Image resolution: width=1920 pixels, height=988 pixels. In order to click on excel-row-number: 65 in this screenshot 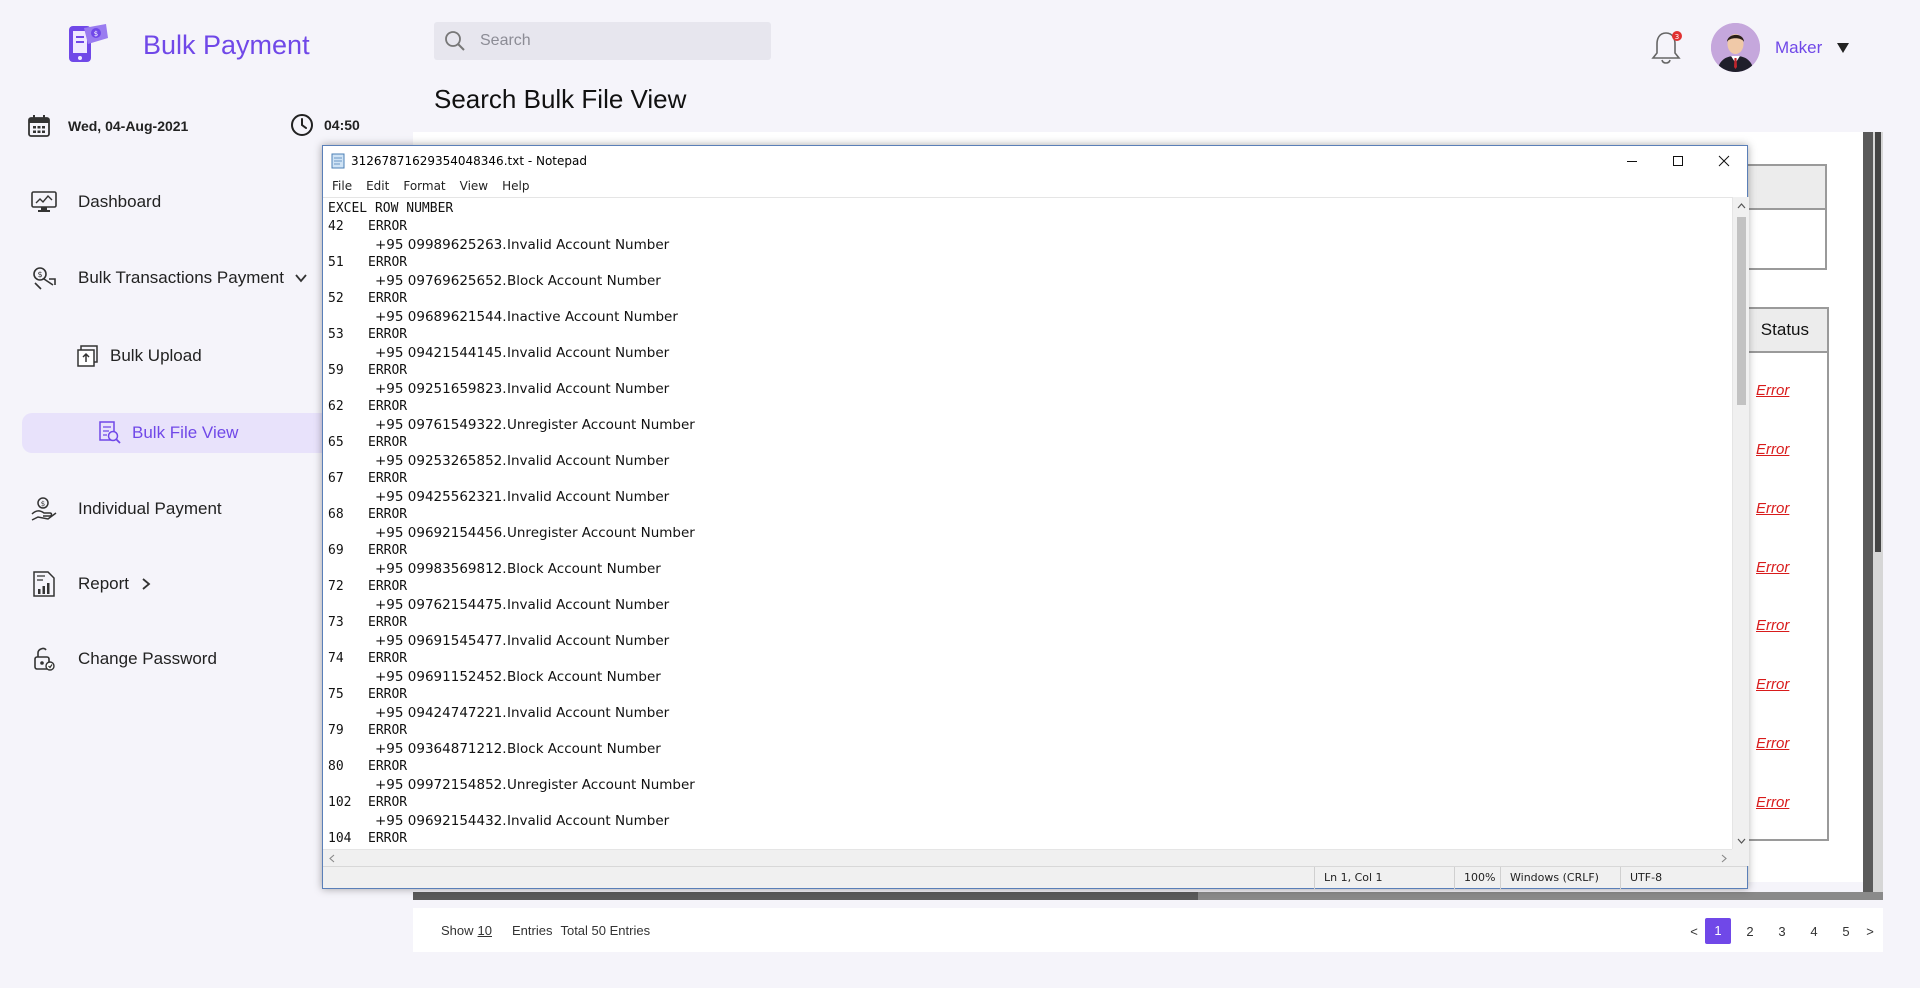, I will do `click(336, 442)`.